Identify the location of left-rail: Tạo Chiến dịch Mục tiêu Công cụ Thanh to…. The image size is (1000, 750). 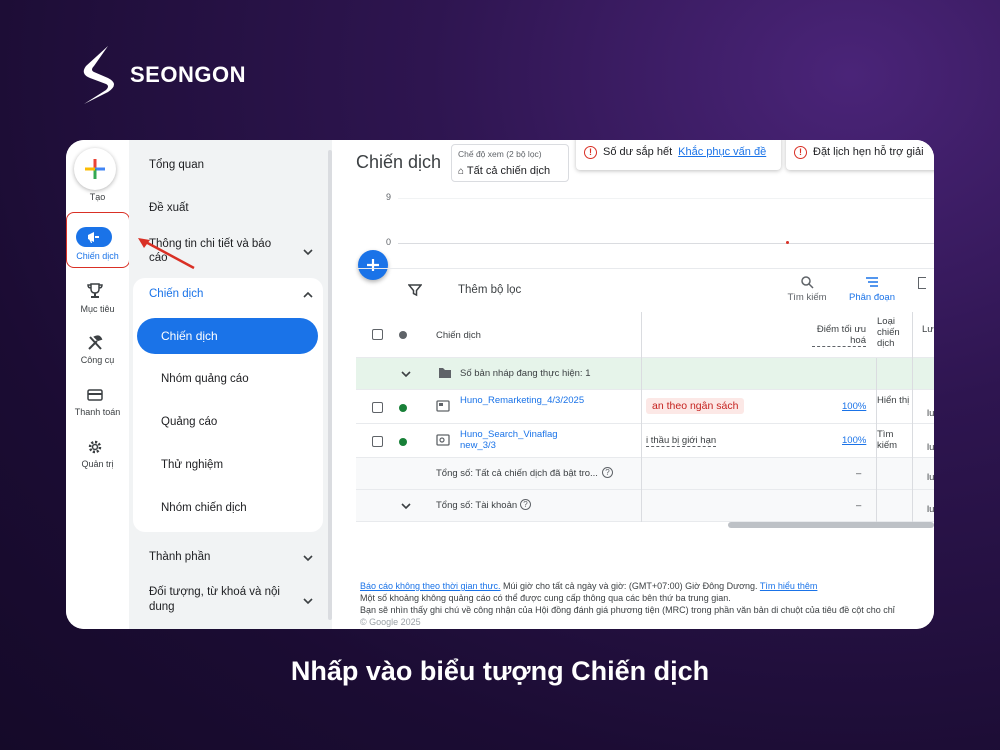
(98, 384).